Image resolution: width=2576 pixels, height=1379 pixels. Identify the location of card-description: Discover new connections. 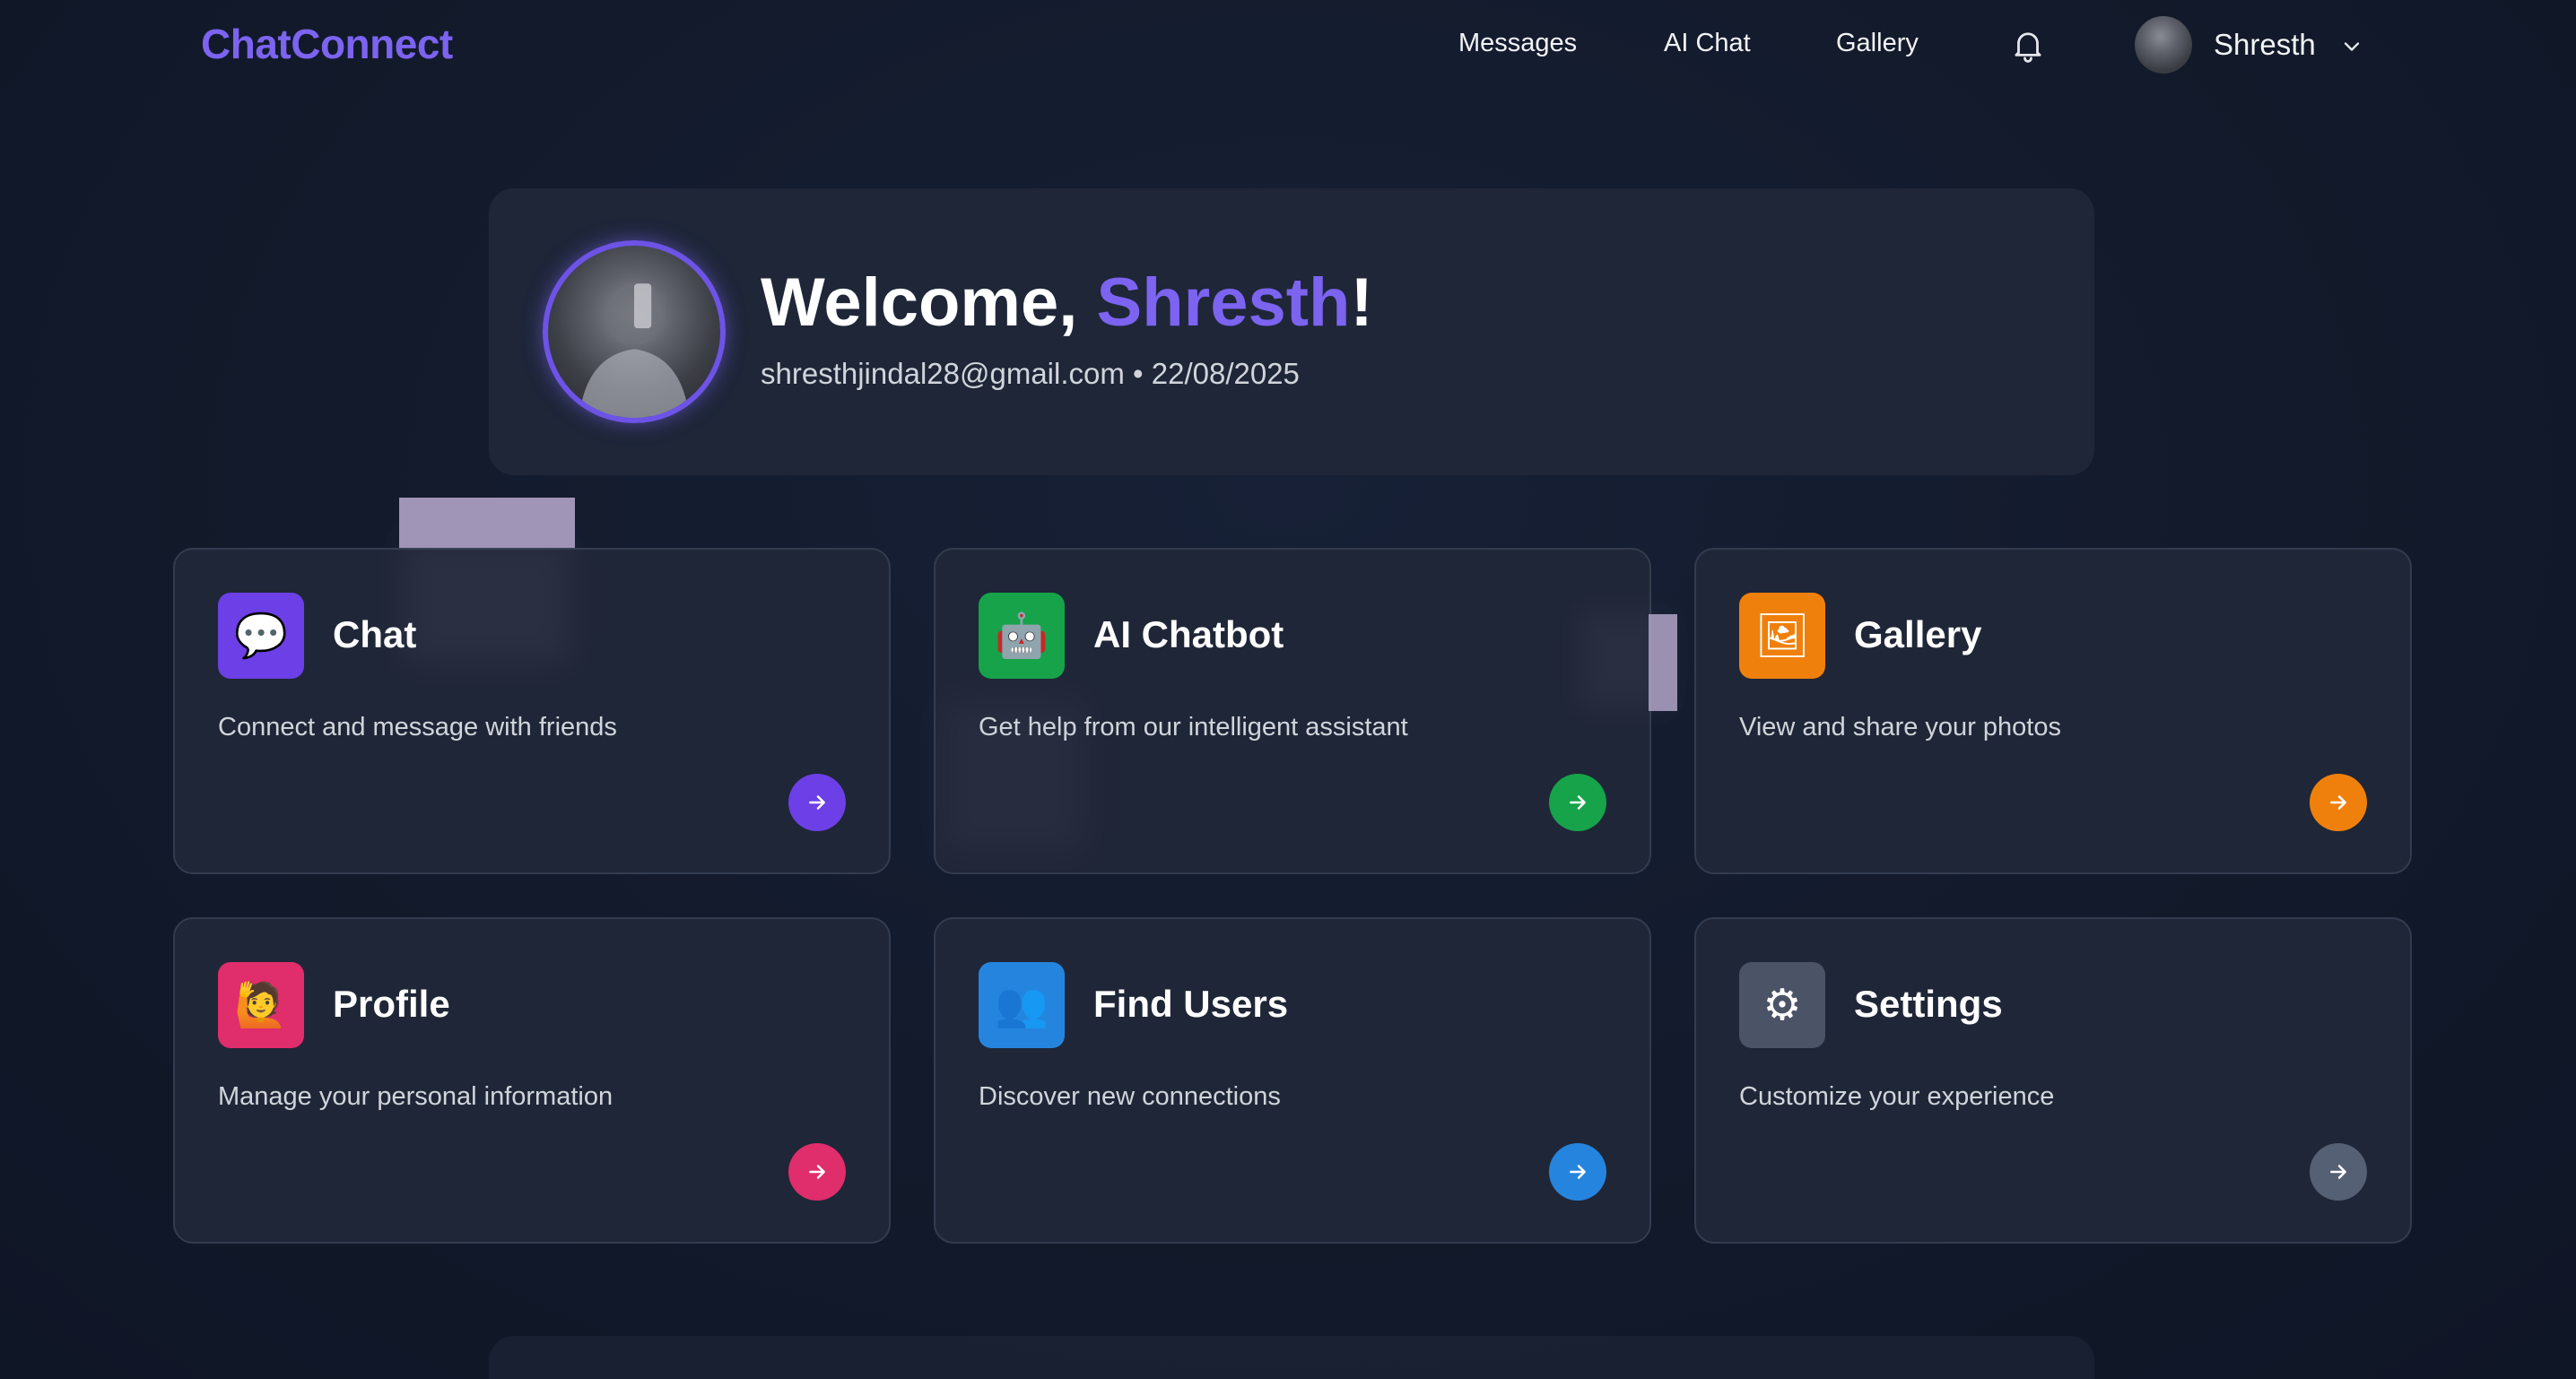
(1130, 1097).